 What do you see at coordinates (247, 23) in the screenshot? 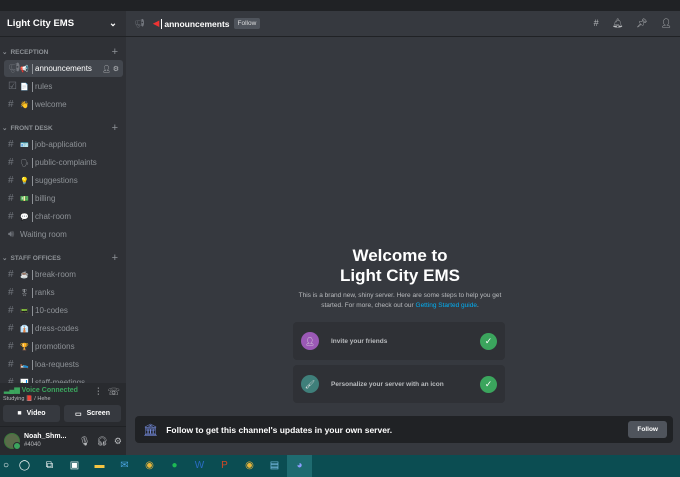
I see `follow-button: Follow` at bounding box center [247, 23].